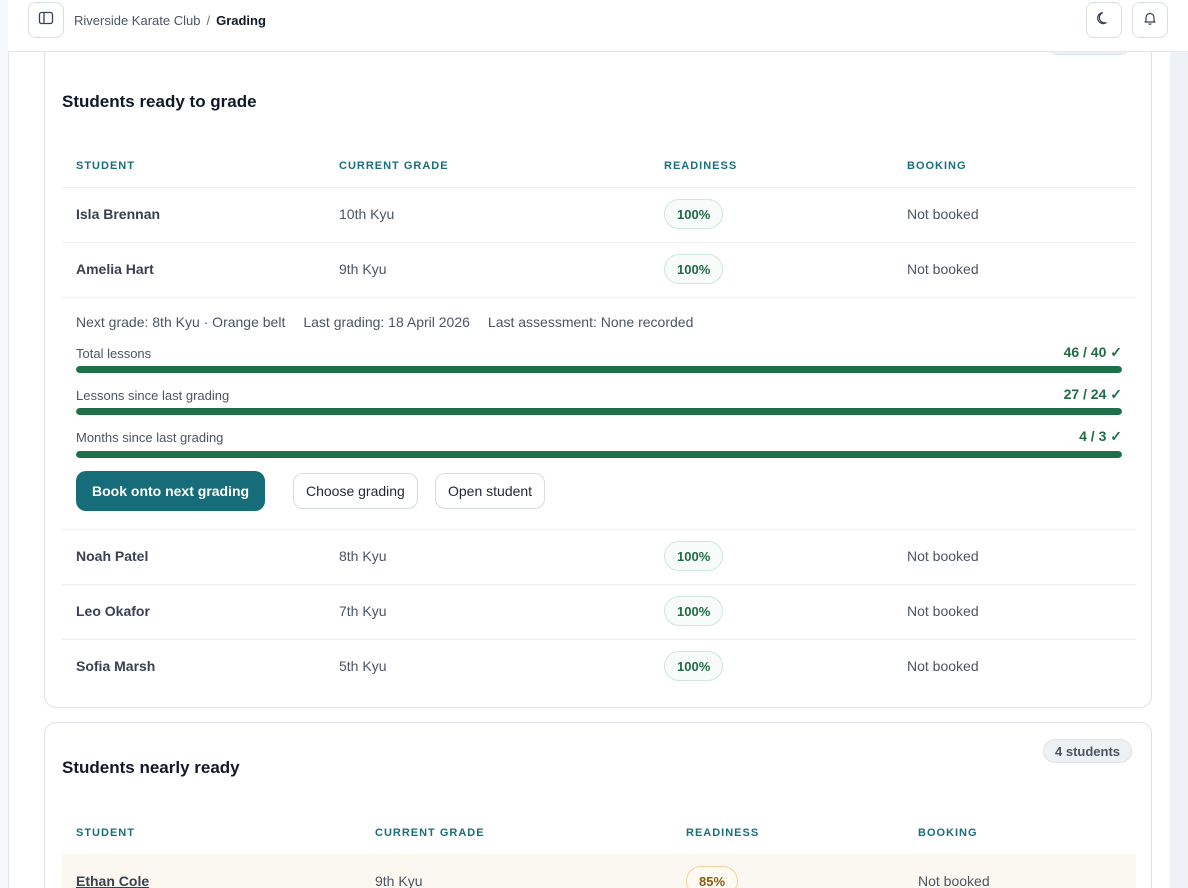  What do you see at coordinates (171, 491) in the screenshot?
I see `book-next-grading-button: Book onto next grading` at bounding box center [171, 491].